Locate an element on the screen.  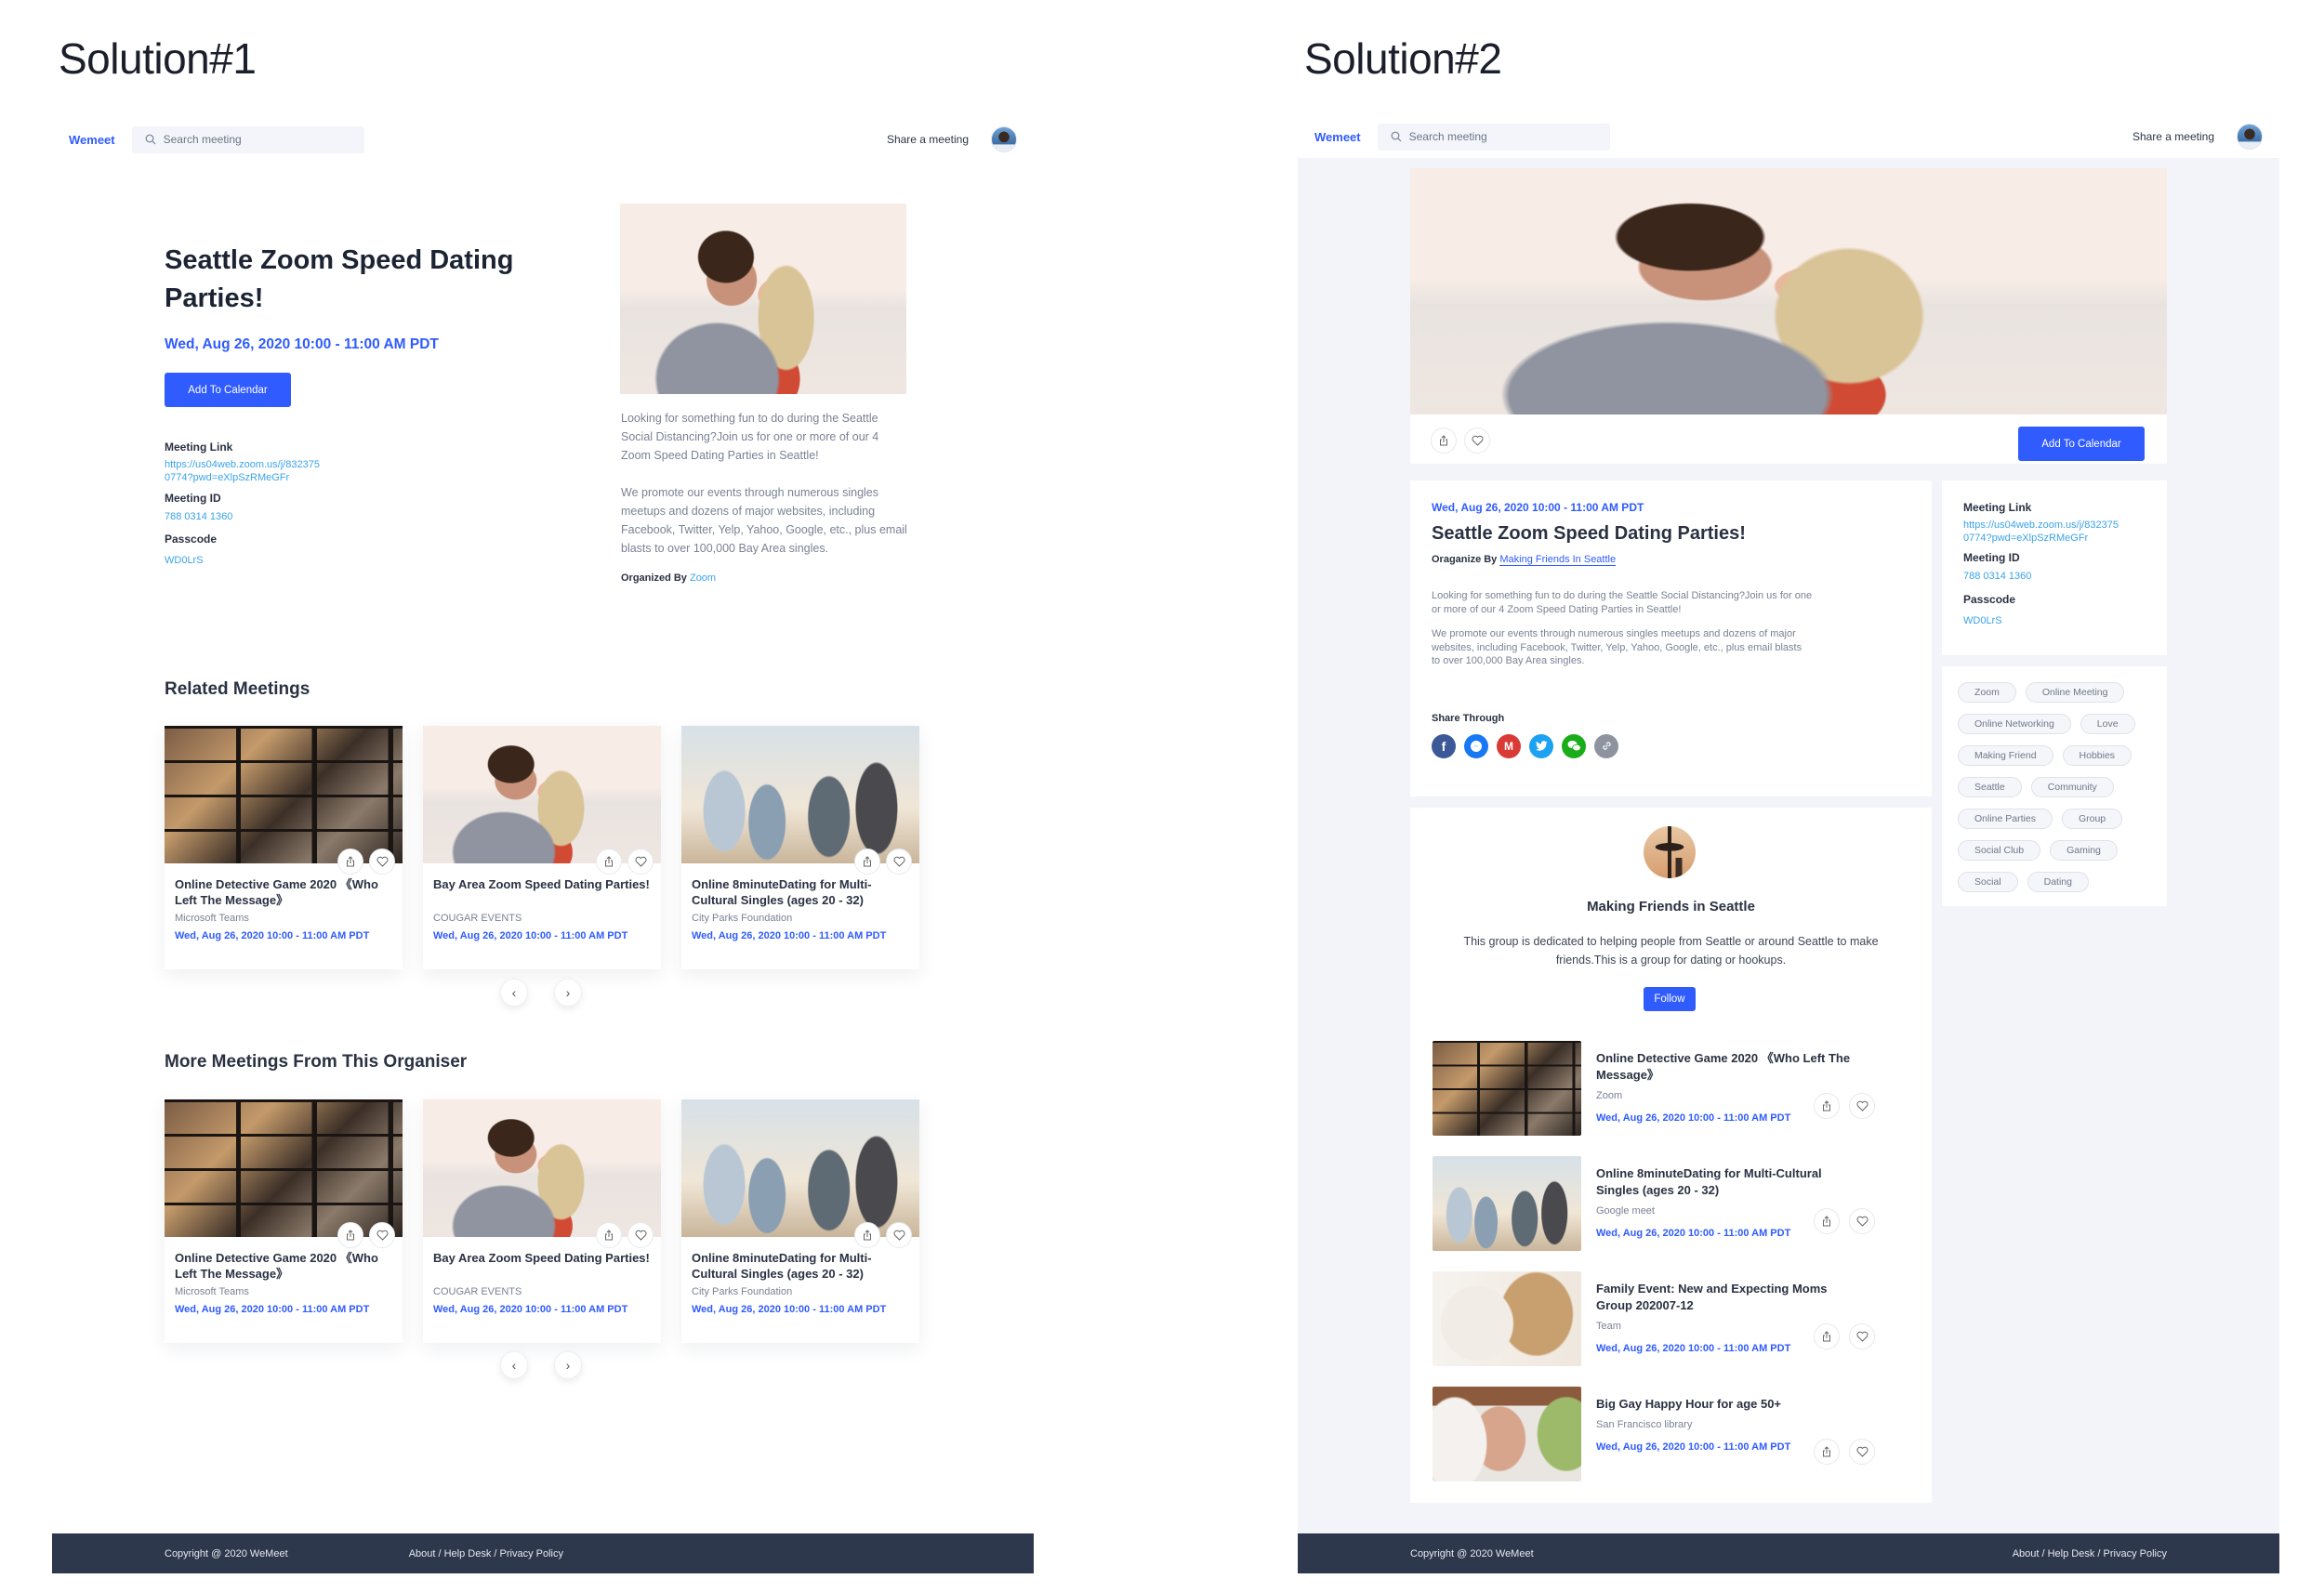
facebook-icon: f is located at coordinates (1444, 745).